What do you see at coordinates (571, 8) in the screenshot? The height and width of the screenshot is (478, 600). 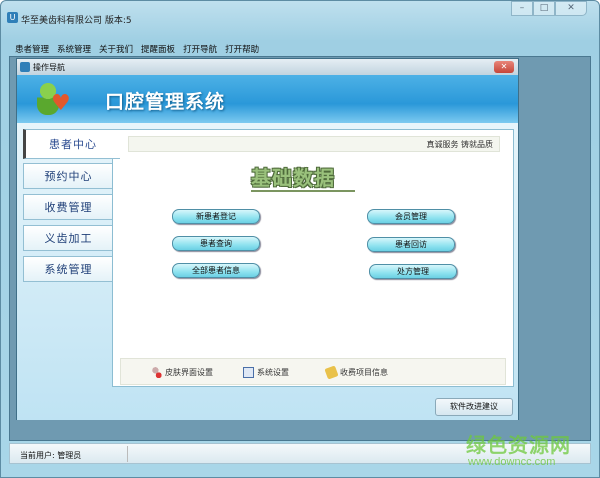 I see `close-button: ✕` at bounding box center [571, 8].